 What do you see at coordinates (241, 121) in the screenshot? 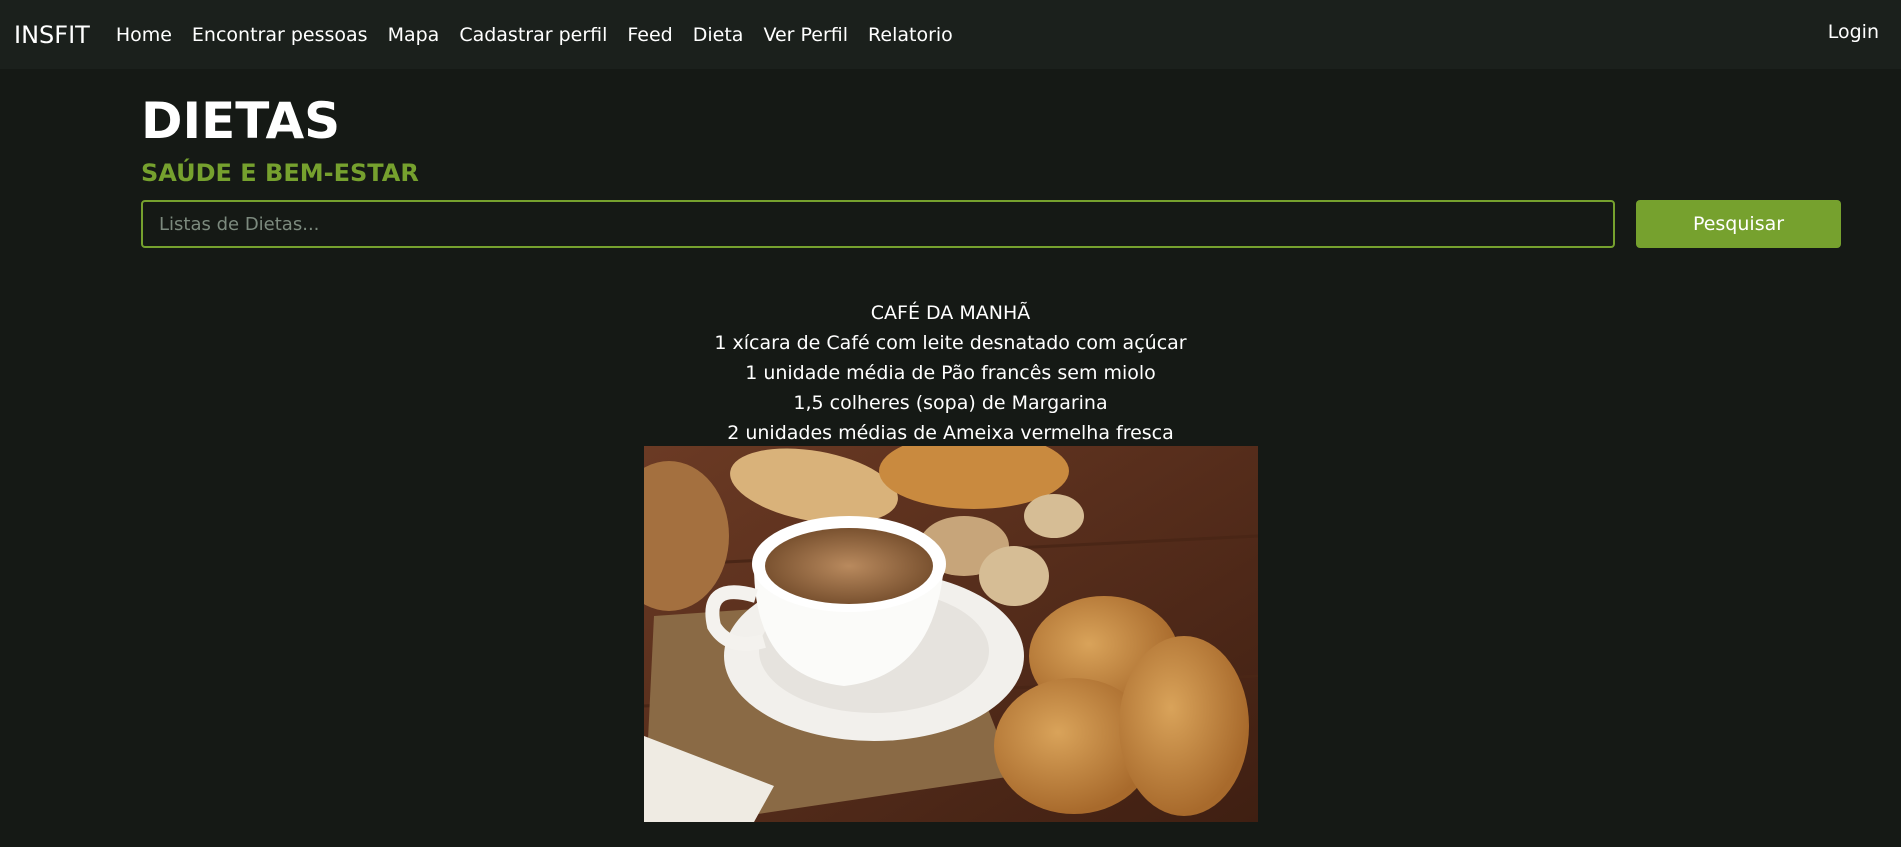
I see `page-title: DIETAS` at bounding box center [241, 121].